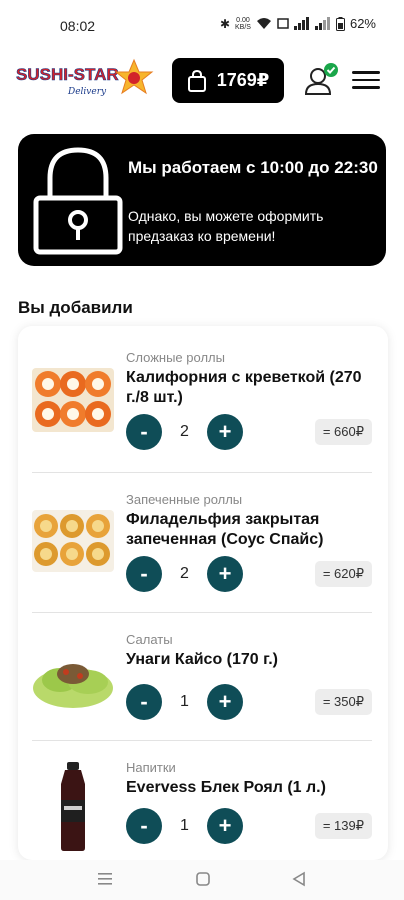 The height and width of the screenshot is (900, 404). What do you see at coordinates (75, 307) in the screenshot?
I see `section-title: Вы добавили` at bounding box center [75, 307].